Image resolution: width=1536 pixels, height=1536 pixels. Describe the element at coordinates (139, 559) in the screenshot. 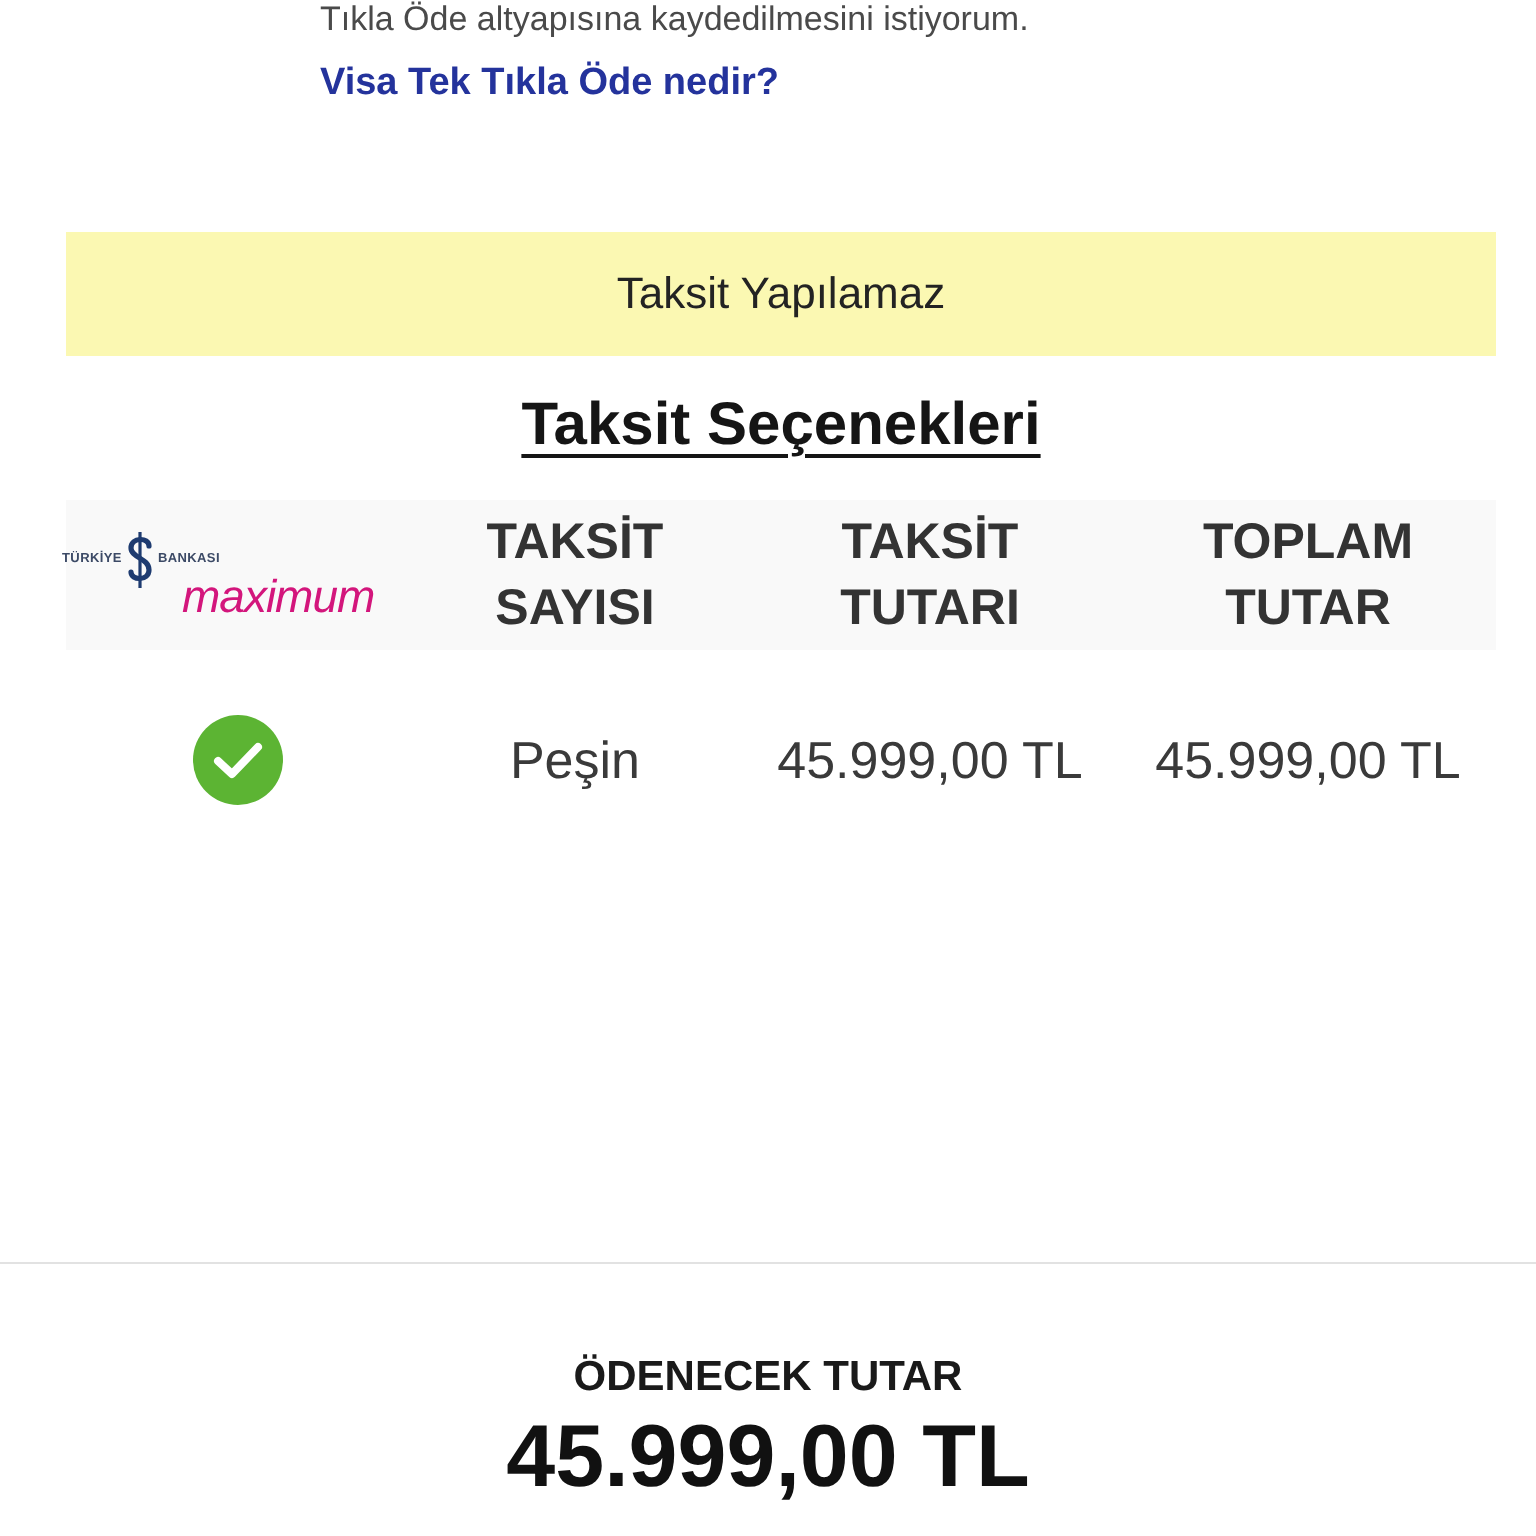

I see `dollar-sign-icon` at that location.